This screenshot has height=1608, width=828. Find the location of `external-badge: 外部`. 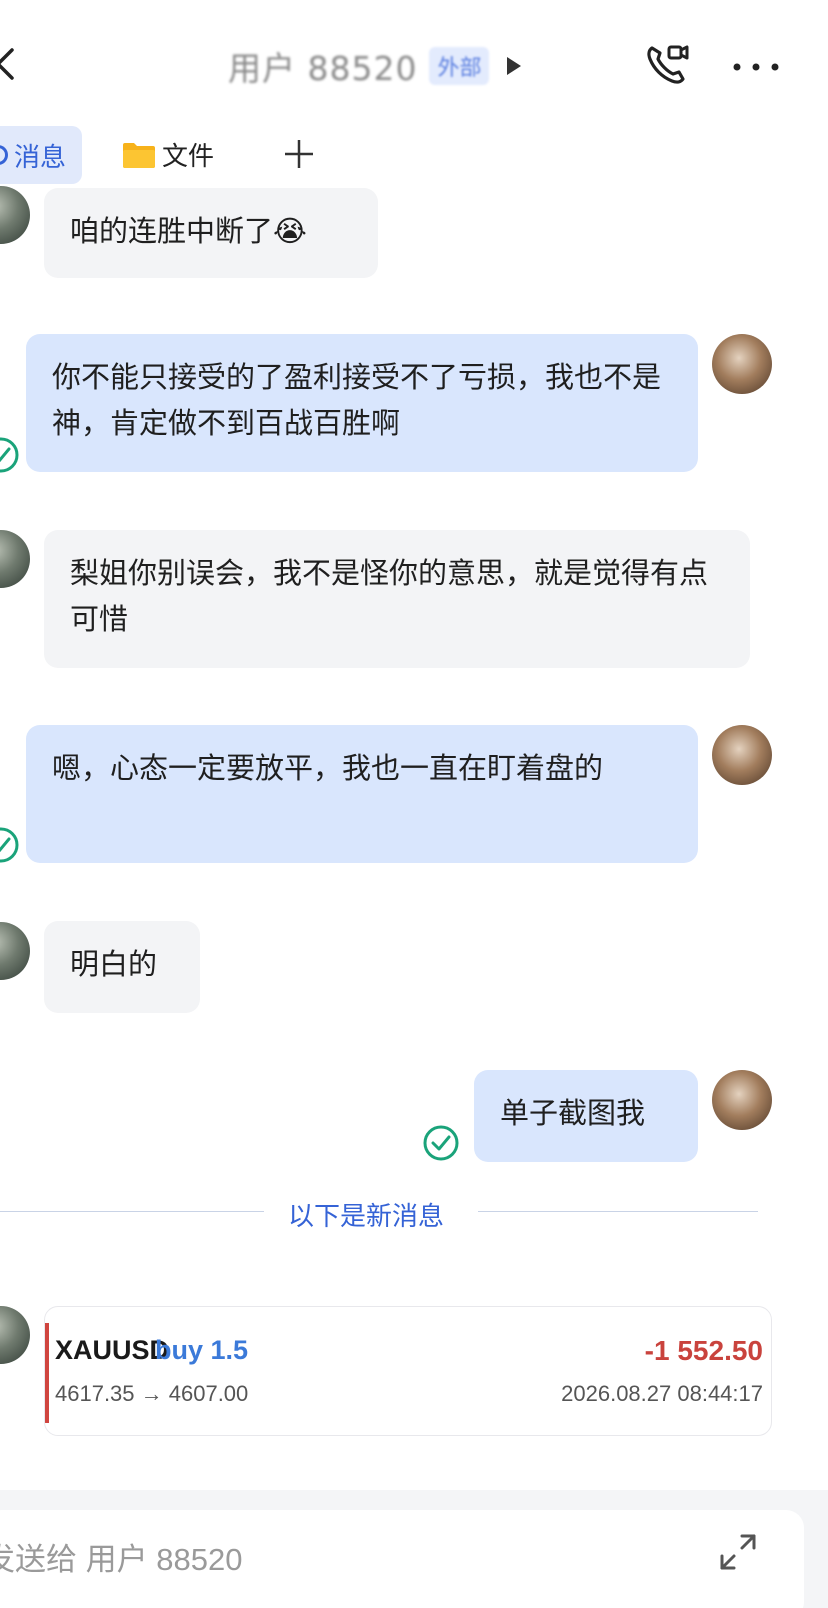

external-badge: 外部 is located at coordinates (459, 66).